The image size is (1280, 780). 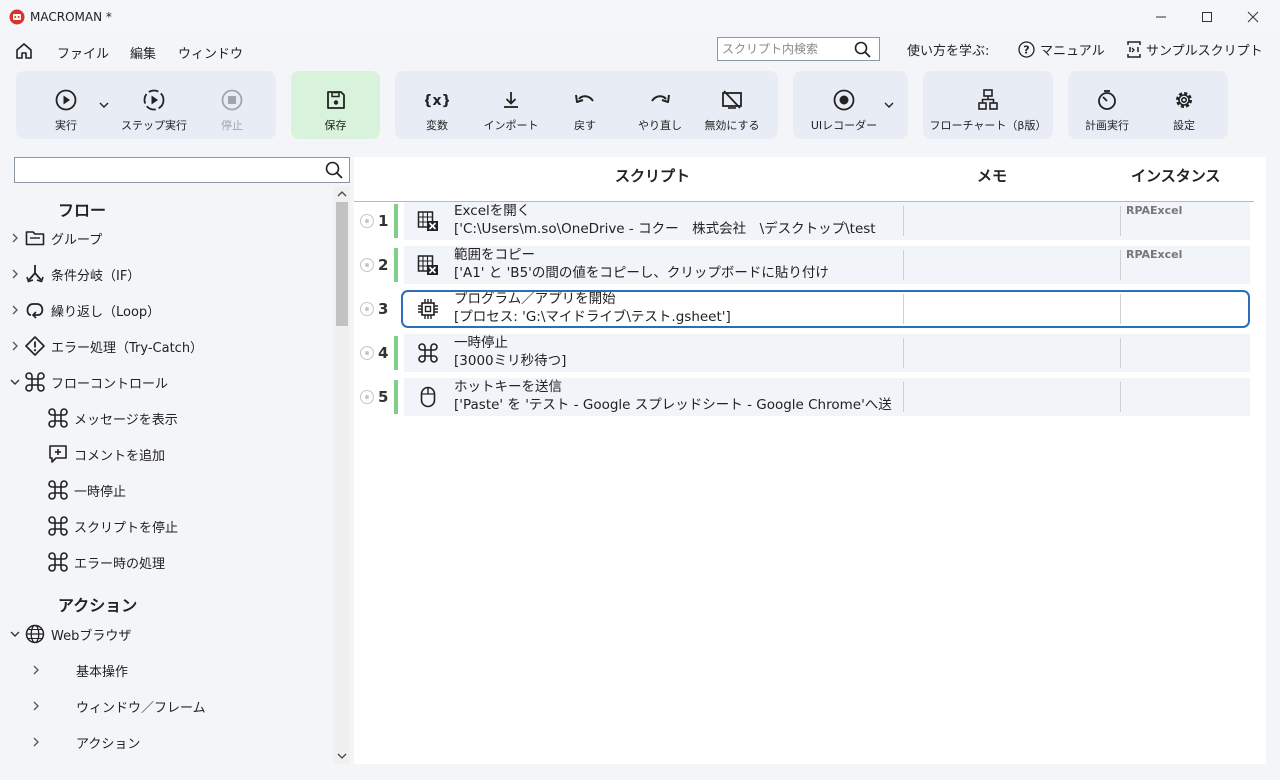 What do you see at coordinates (335, 105) in the screenshot?
I see `save-button: 保存` at bounding box center [335, 105].